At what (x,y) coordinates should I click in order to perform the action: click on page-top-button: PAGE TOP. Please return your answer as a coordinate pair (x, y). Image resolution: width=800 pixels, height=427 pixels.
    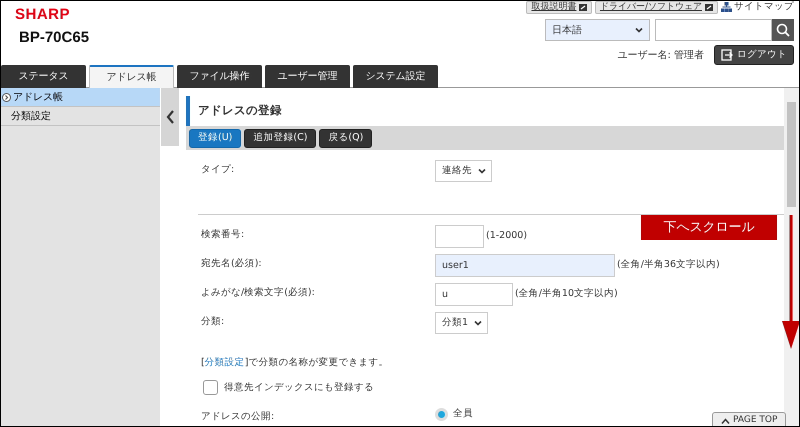
    Looking at the image, I should click on (749, 419).